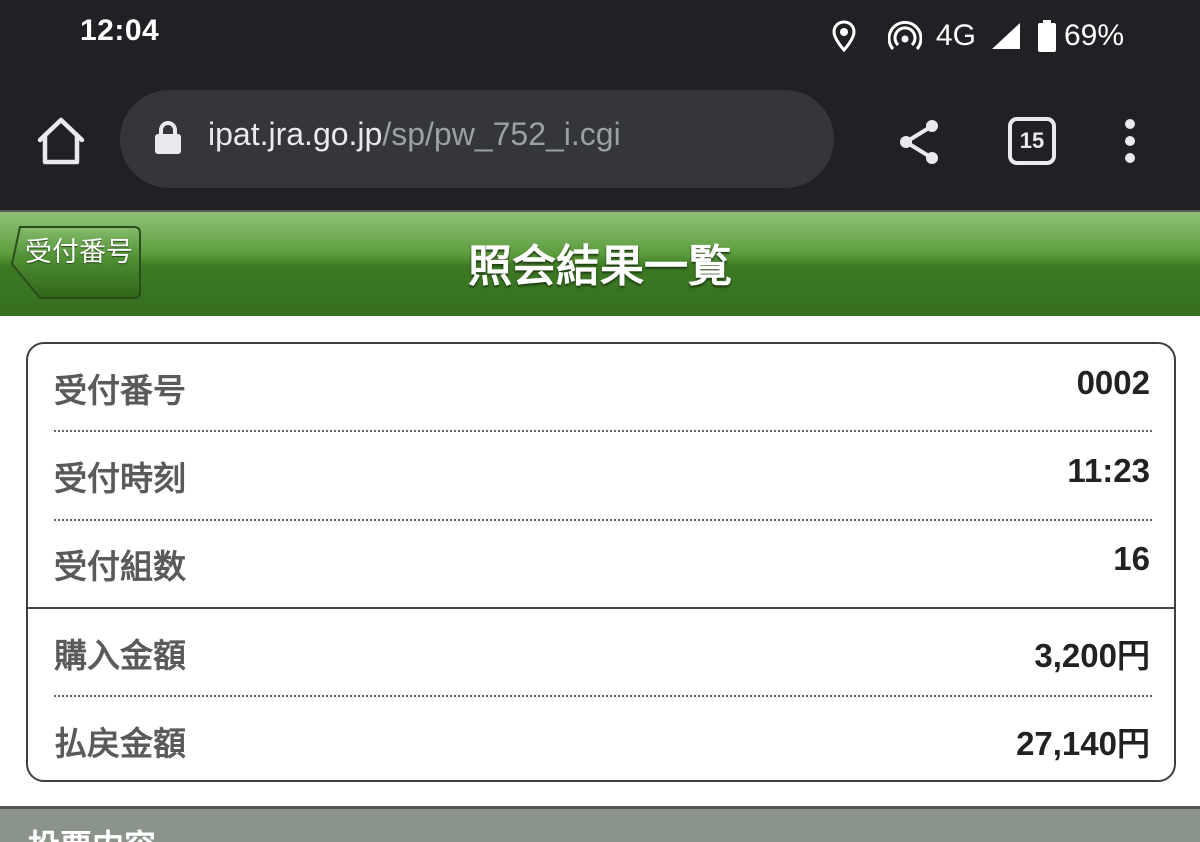  Describe the element at coordinates (92, 831) in the screenshot. I see `section-title: 投票内容` at that location.